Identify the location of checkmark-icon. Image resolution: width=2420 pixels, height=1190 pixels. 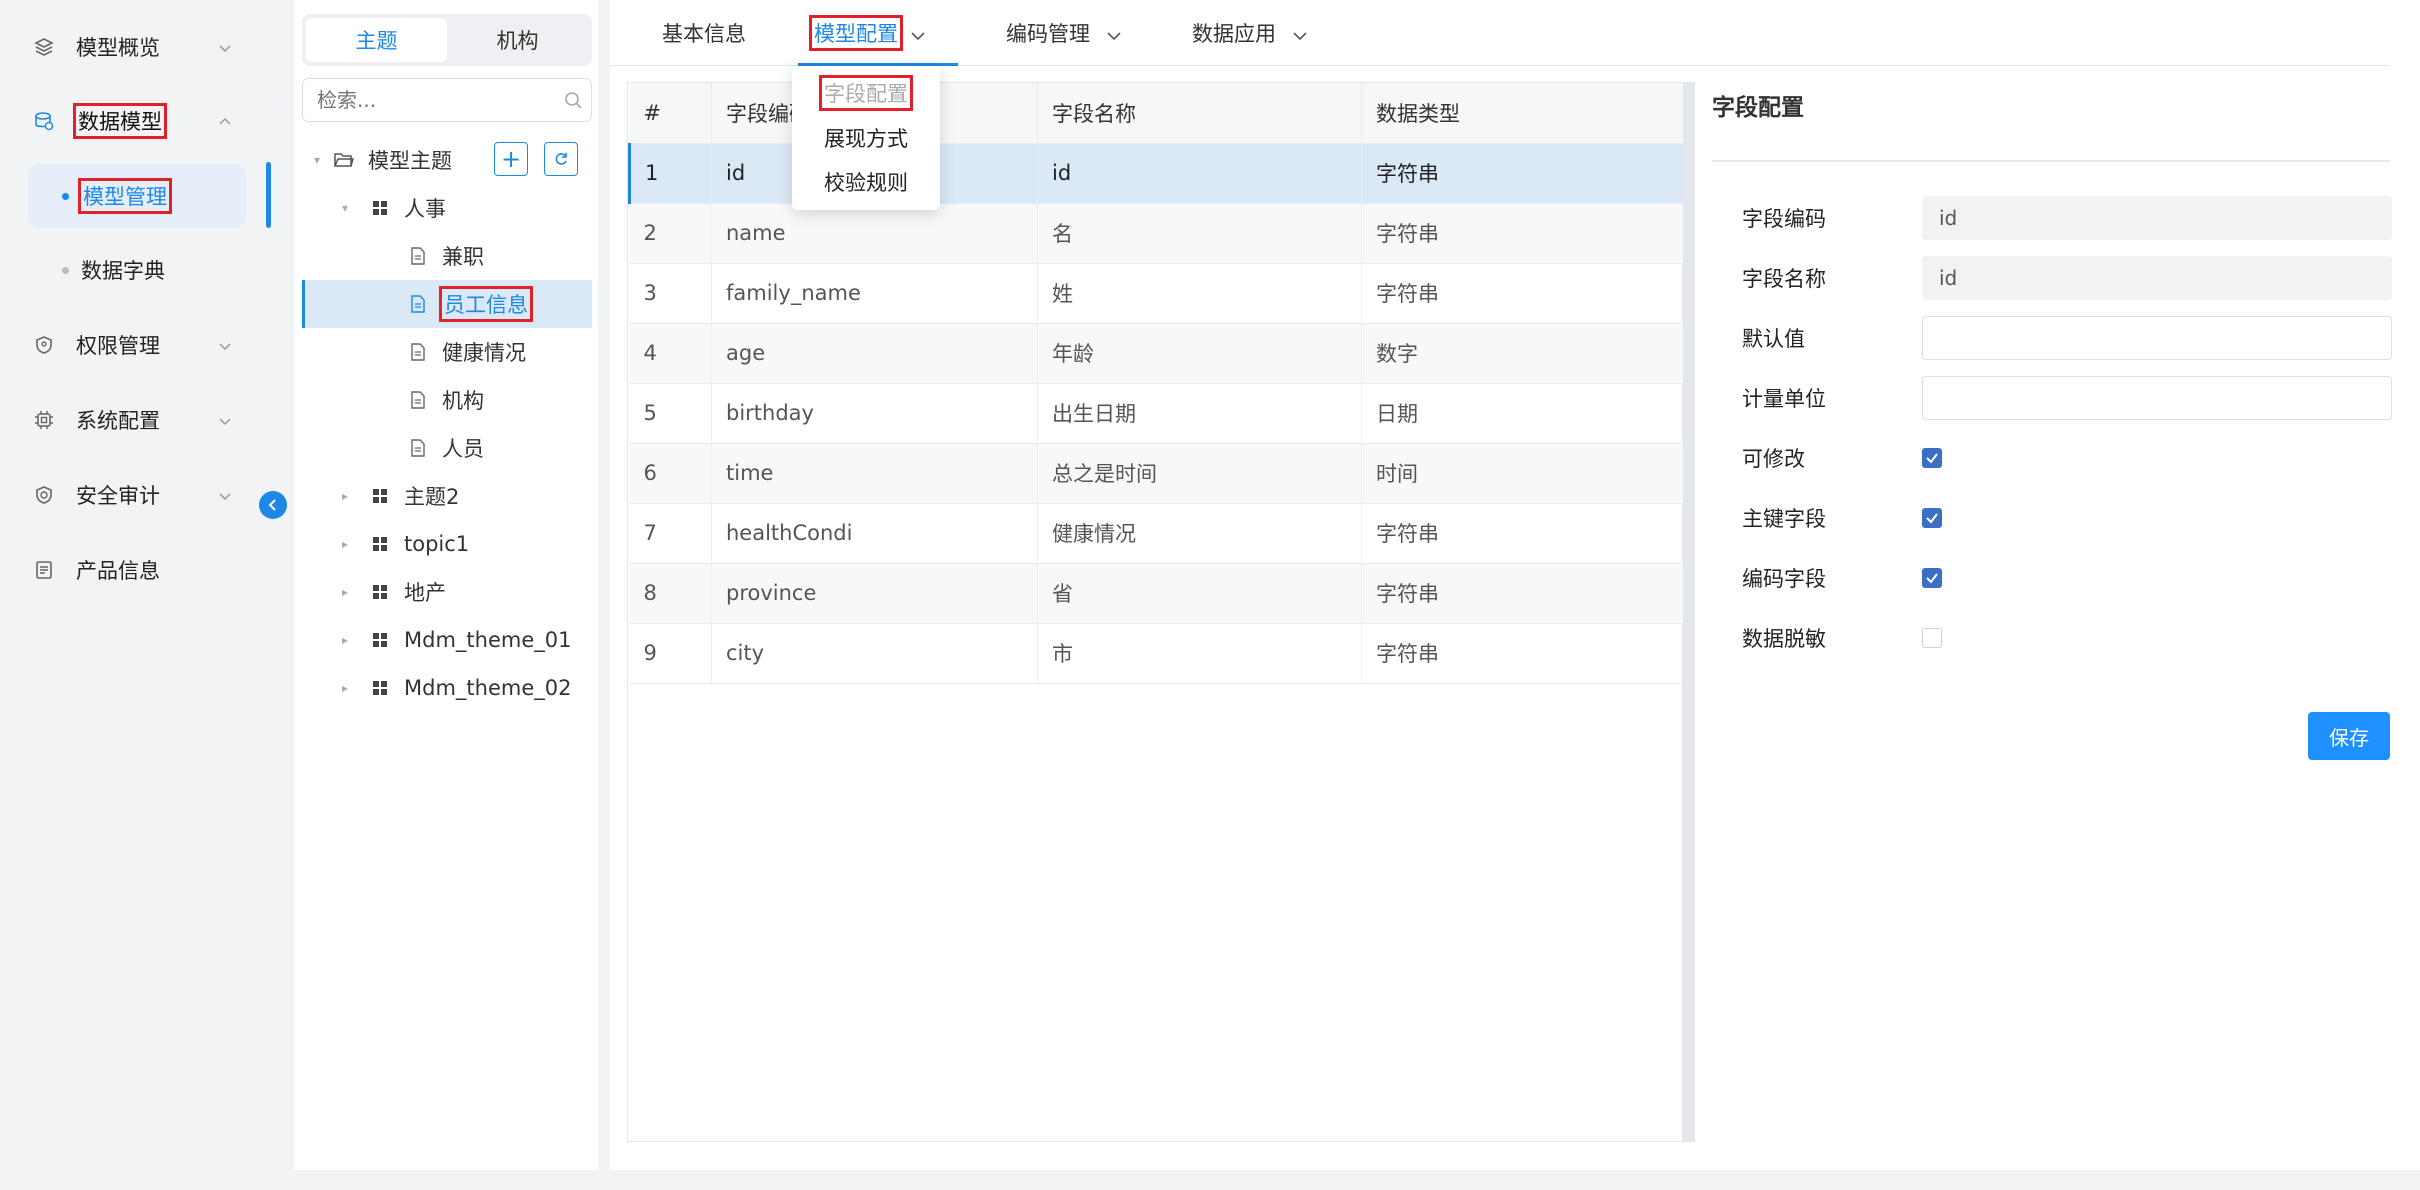
(1932, 458).